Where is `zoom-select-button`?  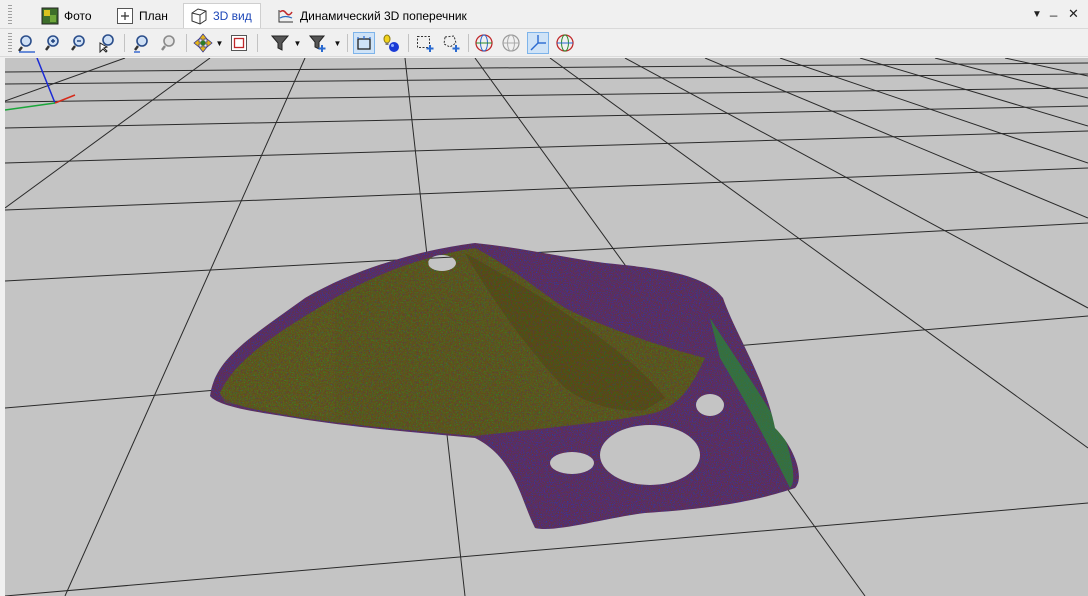
zoom-select-button is located at coordinates (107, 43).